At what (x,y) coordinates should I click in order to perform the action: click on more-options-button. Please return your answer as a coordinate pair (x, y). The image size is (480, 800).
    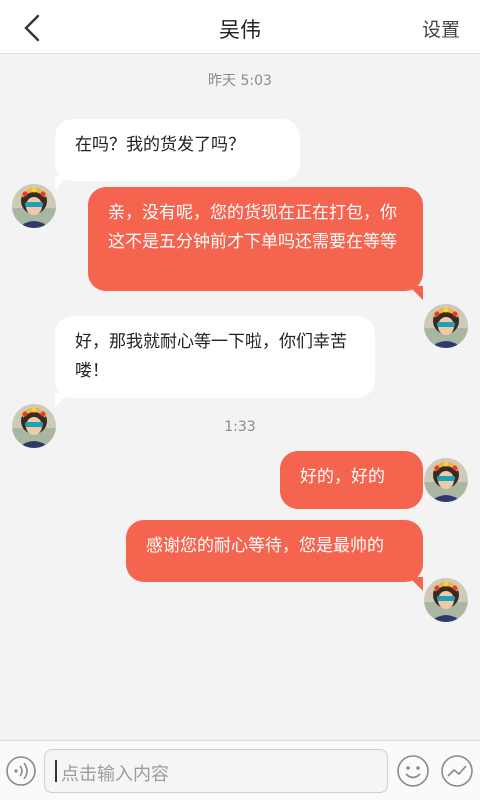
    Looking at the image, I should click on (457, 771).